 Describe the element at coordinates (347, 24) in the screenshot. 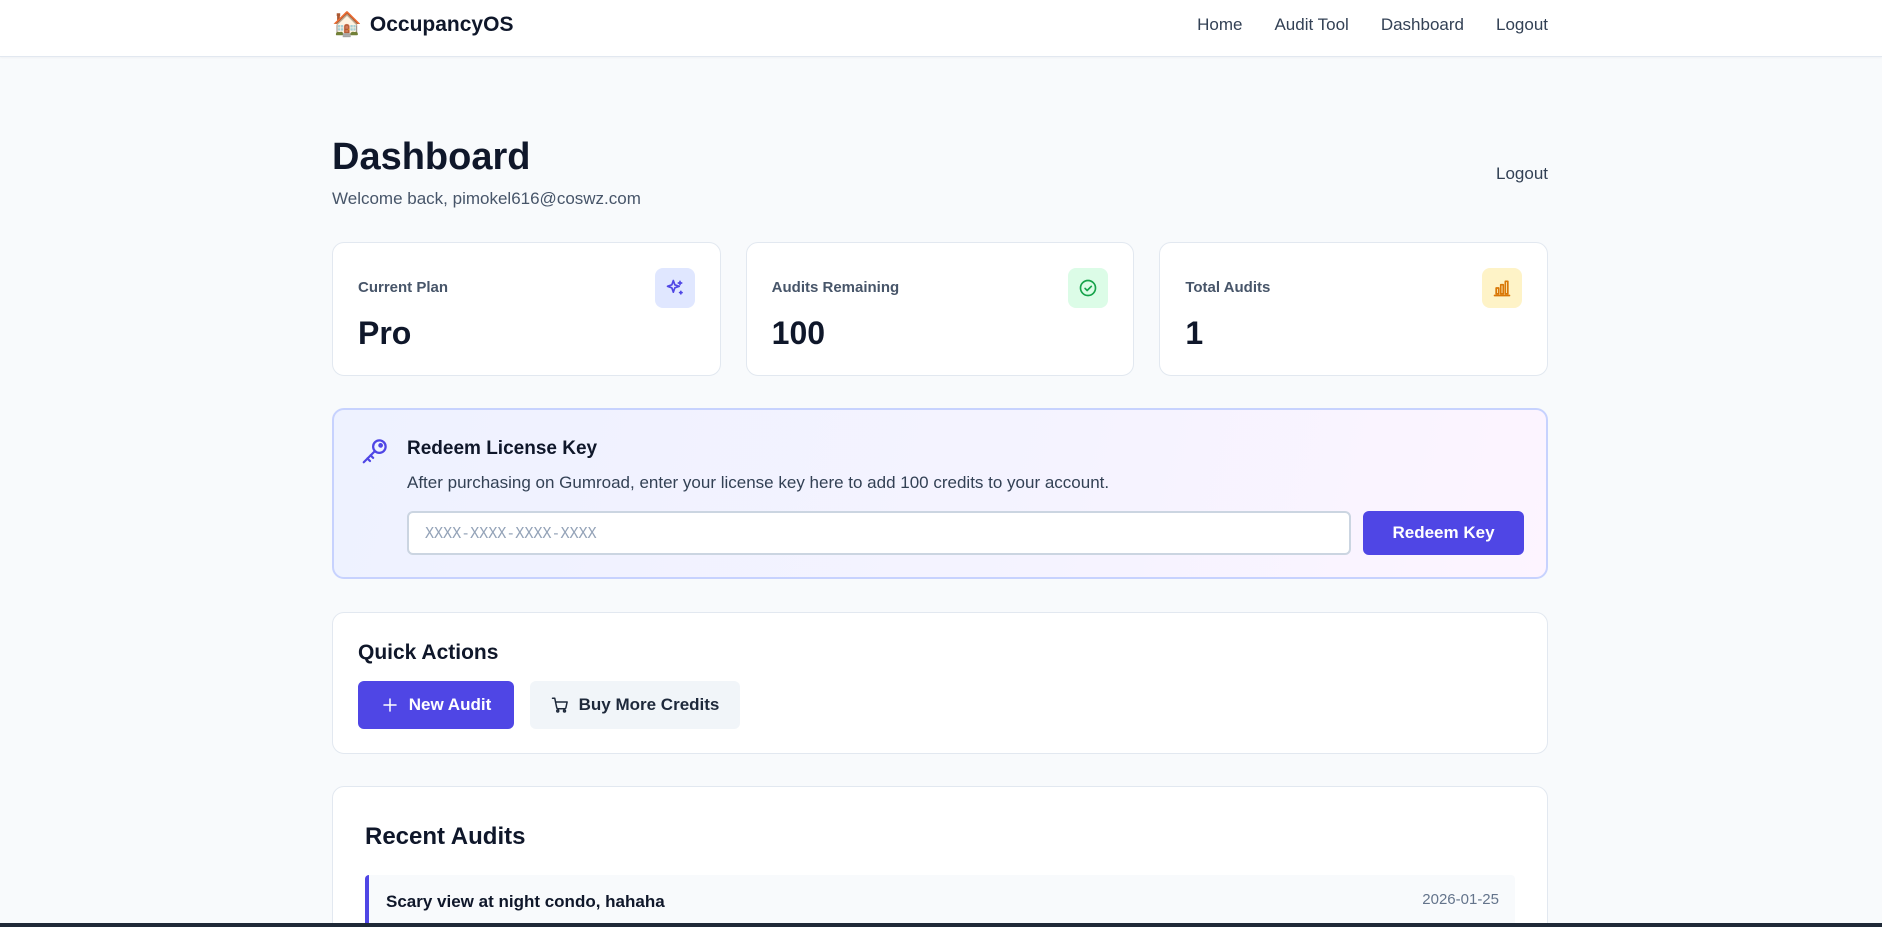

I see `house-icon: 🏠` at that location.